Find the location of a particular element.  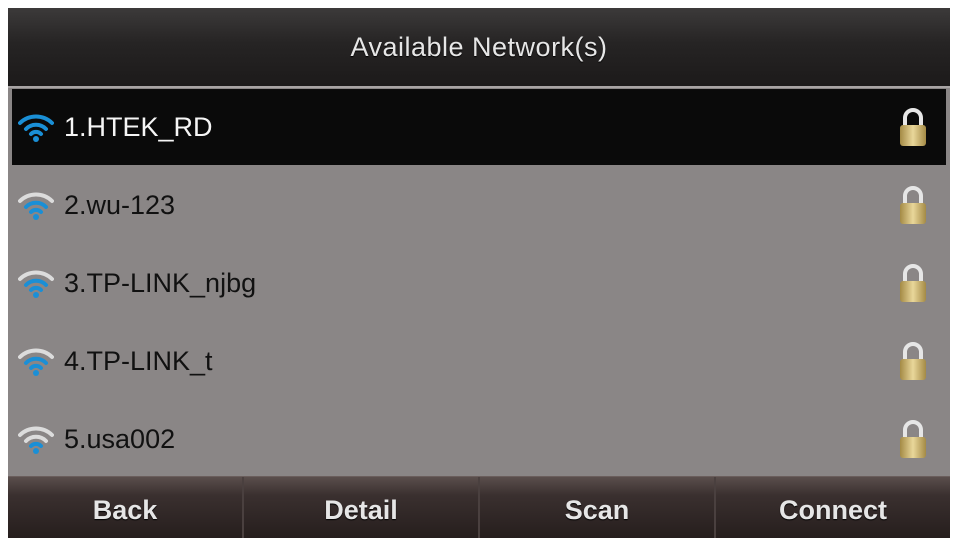

detail-button: Detail is located at coordinates (362, 507).